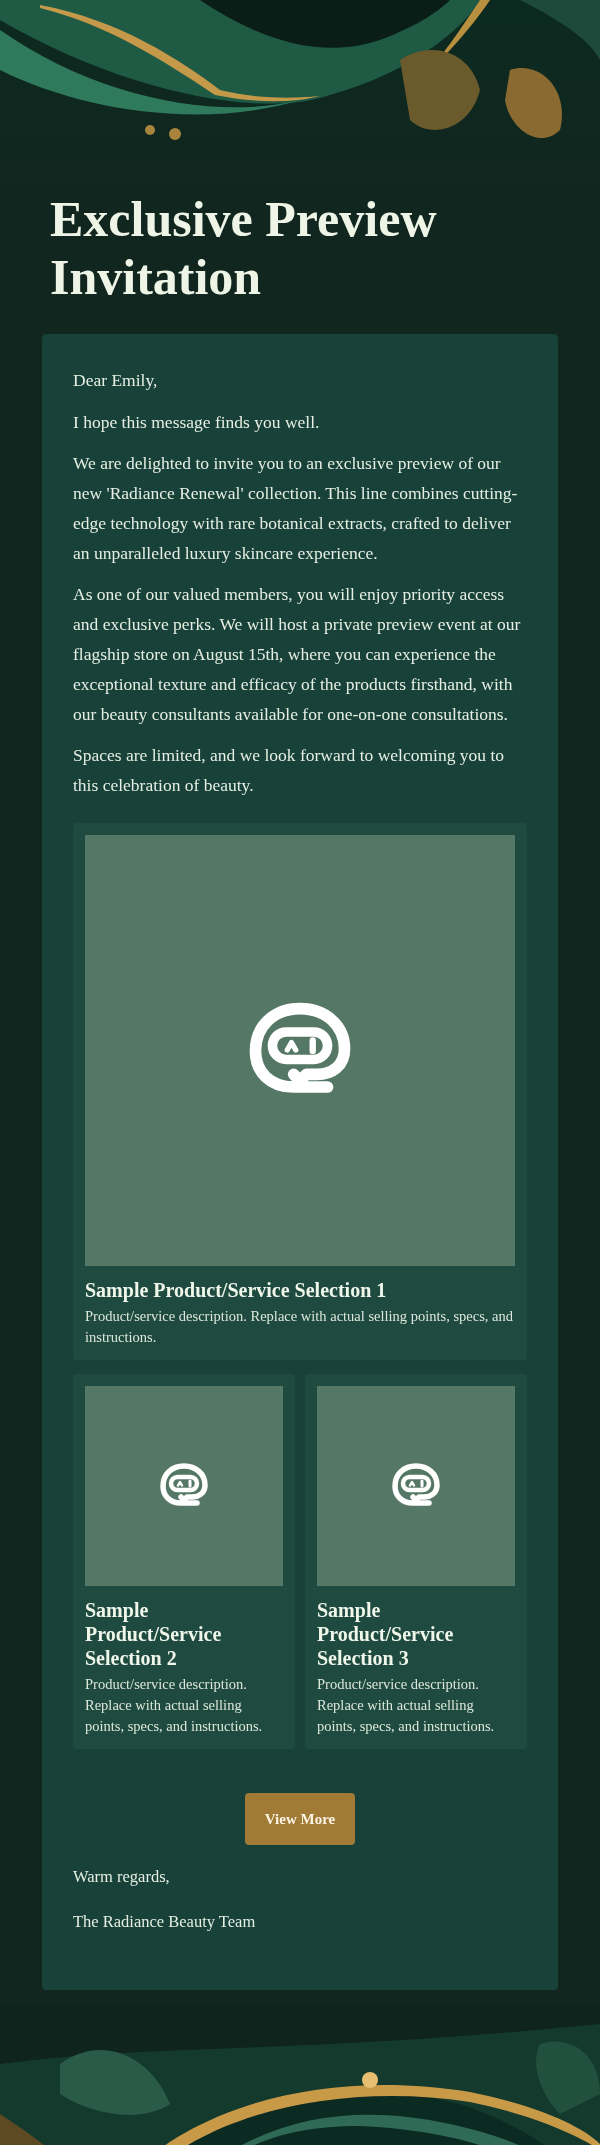 The image size is (600, 2145). I want to click on view-more-button: View More, so click(300, 1819).